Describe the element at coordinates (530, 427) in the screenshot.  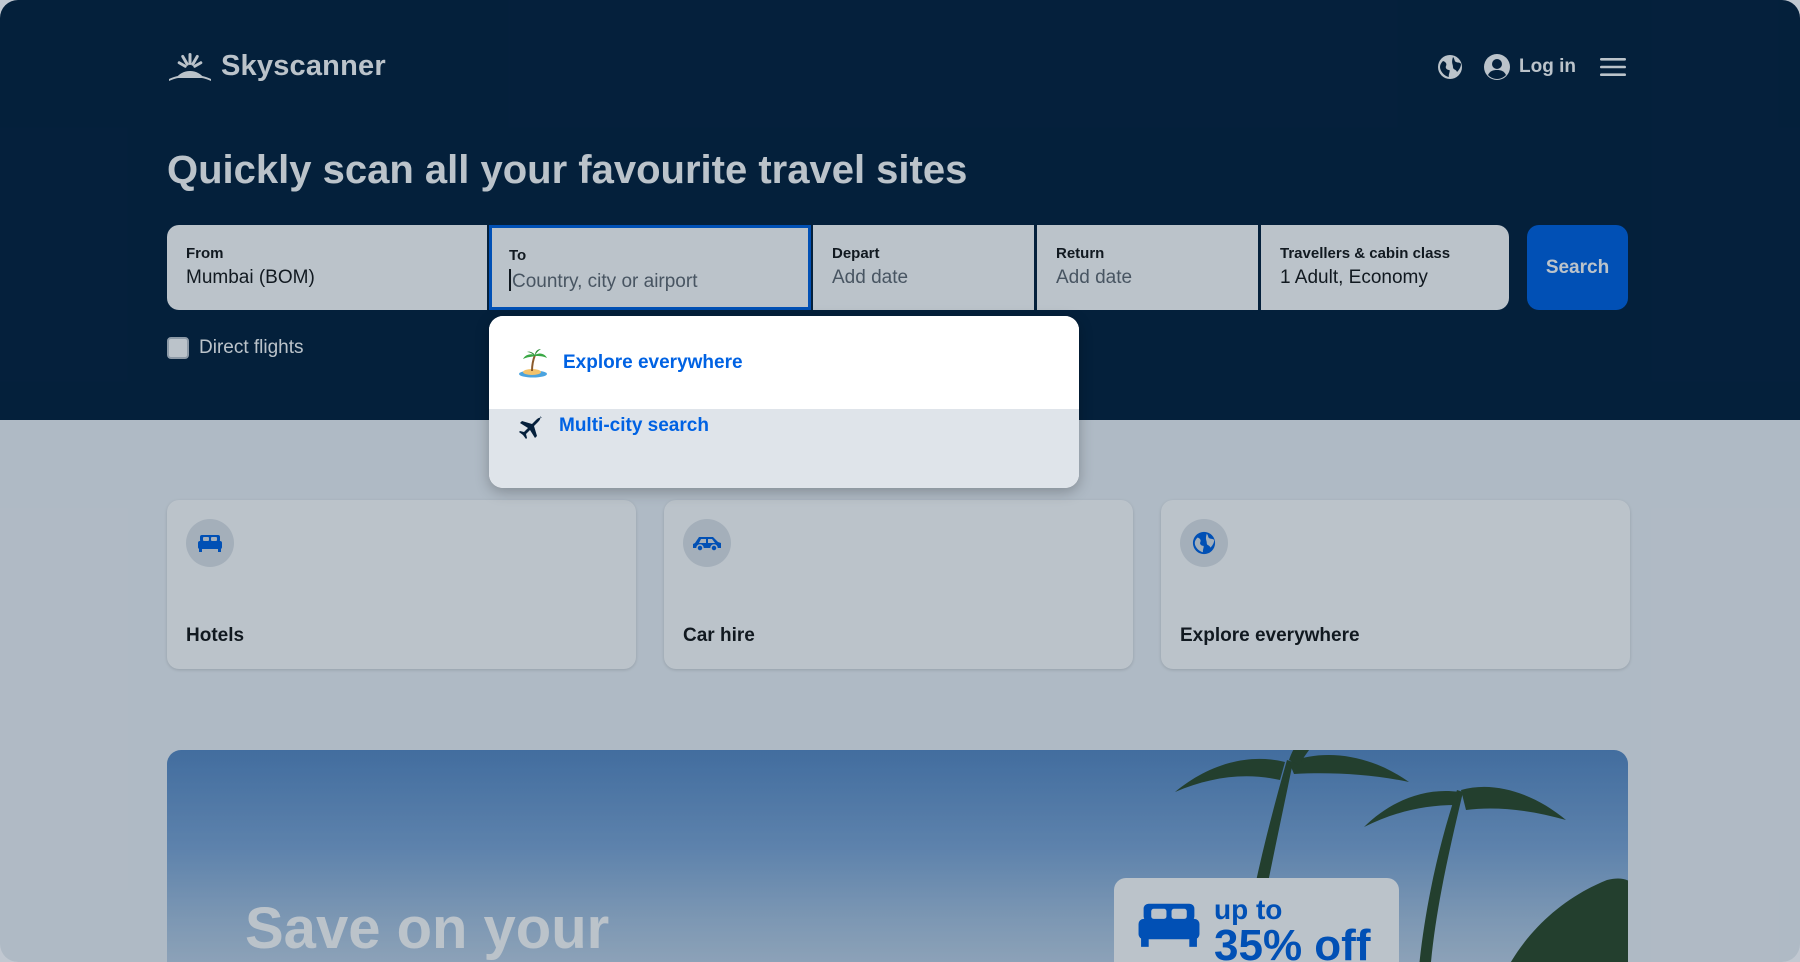
I see `plane-icon` at that location.